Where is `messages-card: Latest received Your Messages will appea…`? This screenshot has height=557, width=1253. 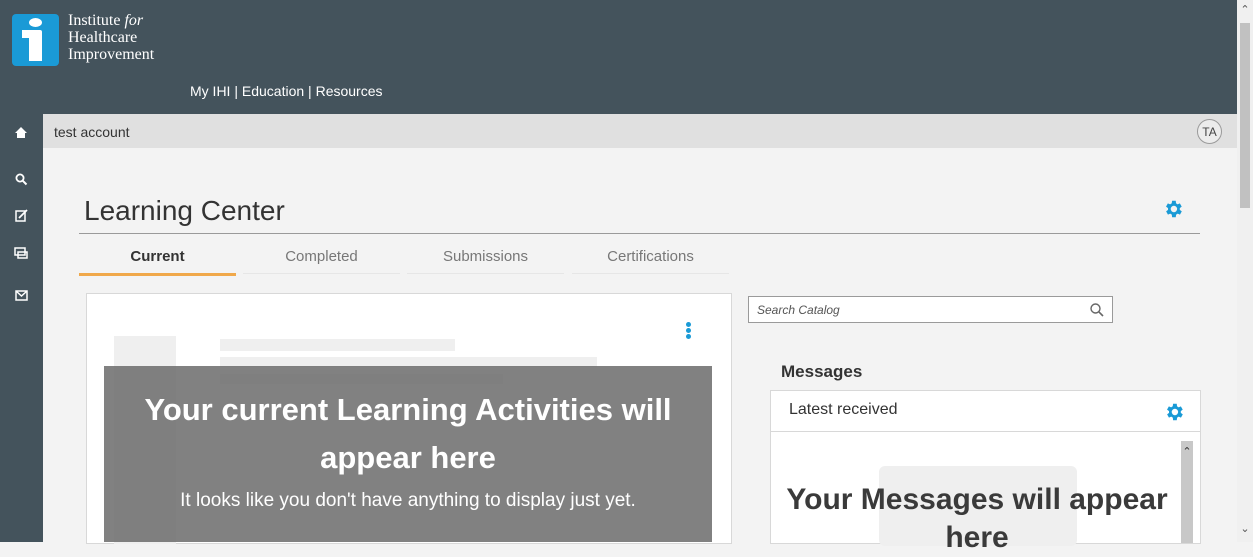 messages-card: Latest received Your Messages will appea… is located at coordinates (985, 472).